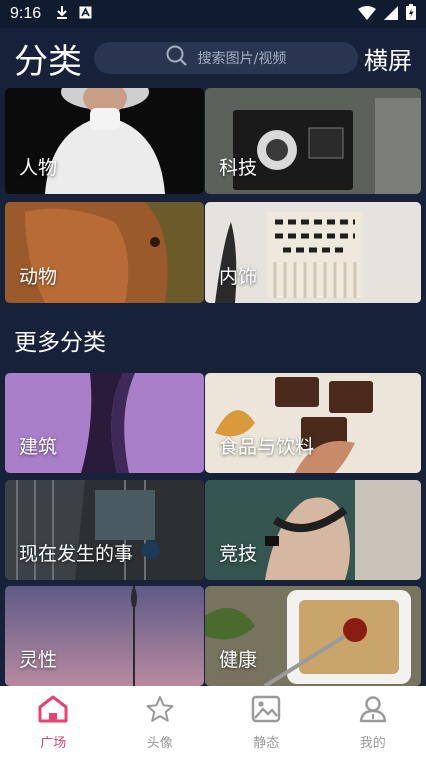  Describe the element at coordinates (238, 554) in the screenshot. I see `category-label: 竞技` at that location.